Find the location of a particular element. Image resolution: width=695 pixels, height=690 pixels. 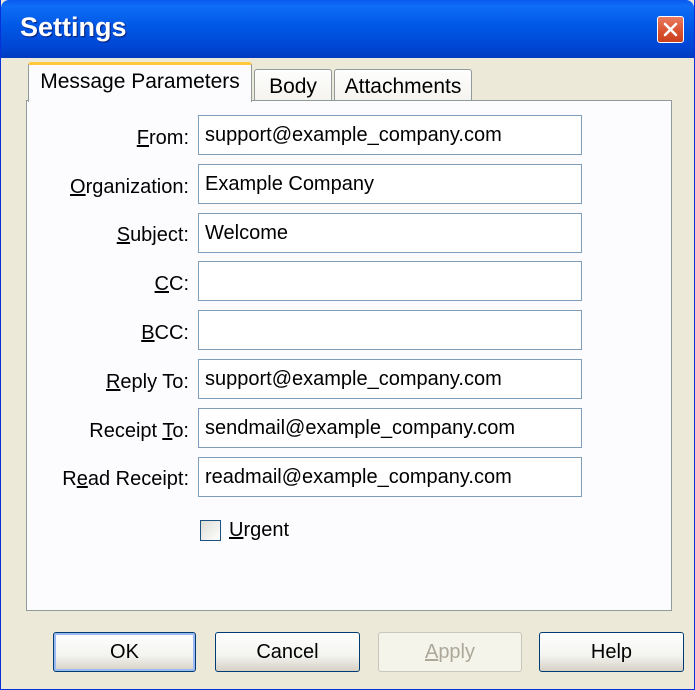

tab-body: Body is located at coordinates (293, 85).